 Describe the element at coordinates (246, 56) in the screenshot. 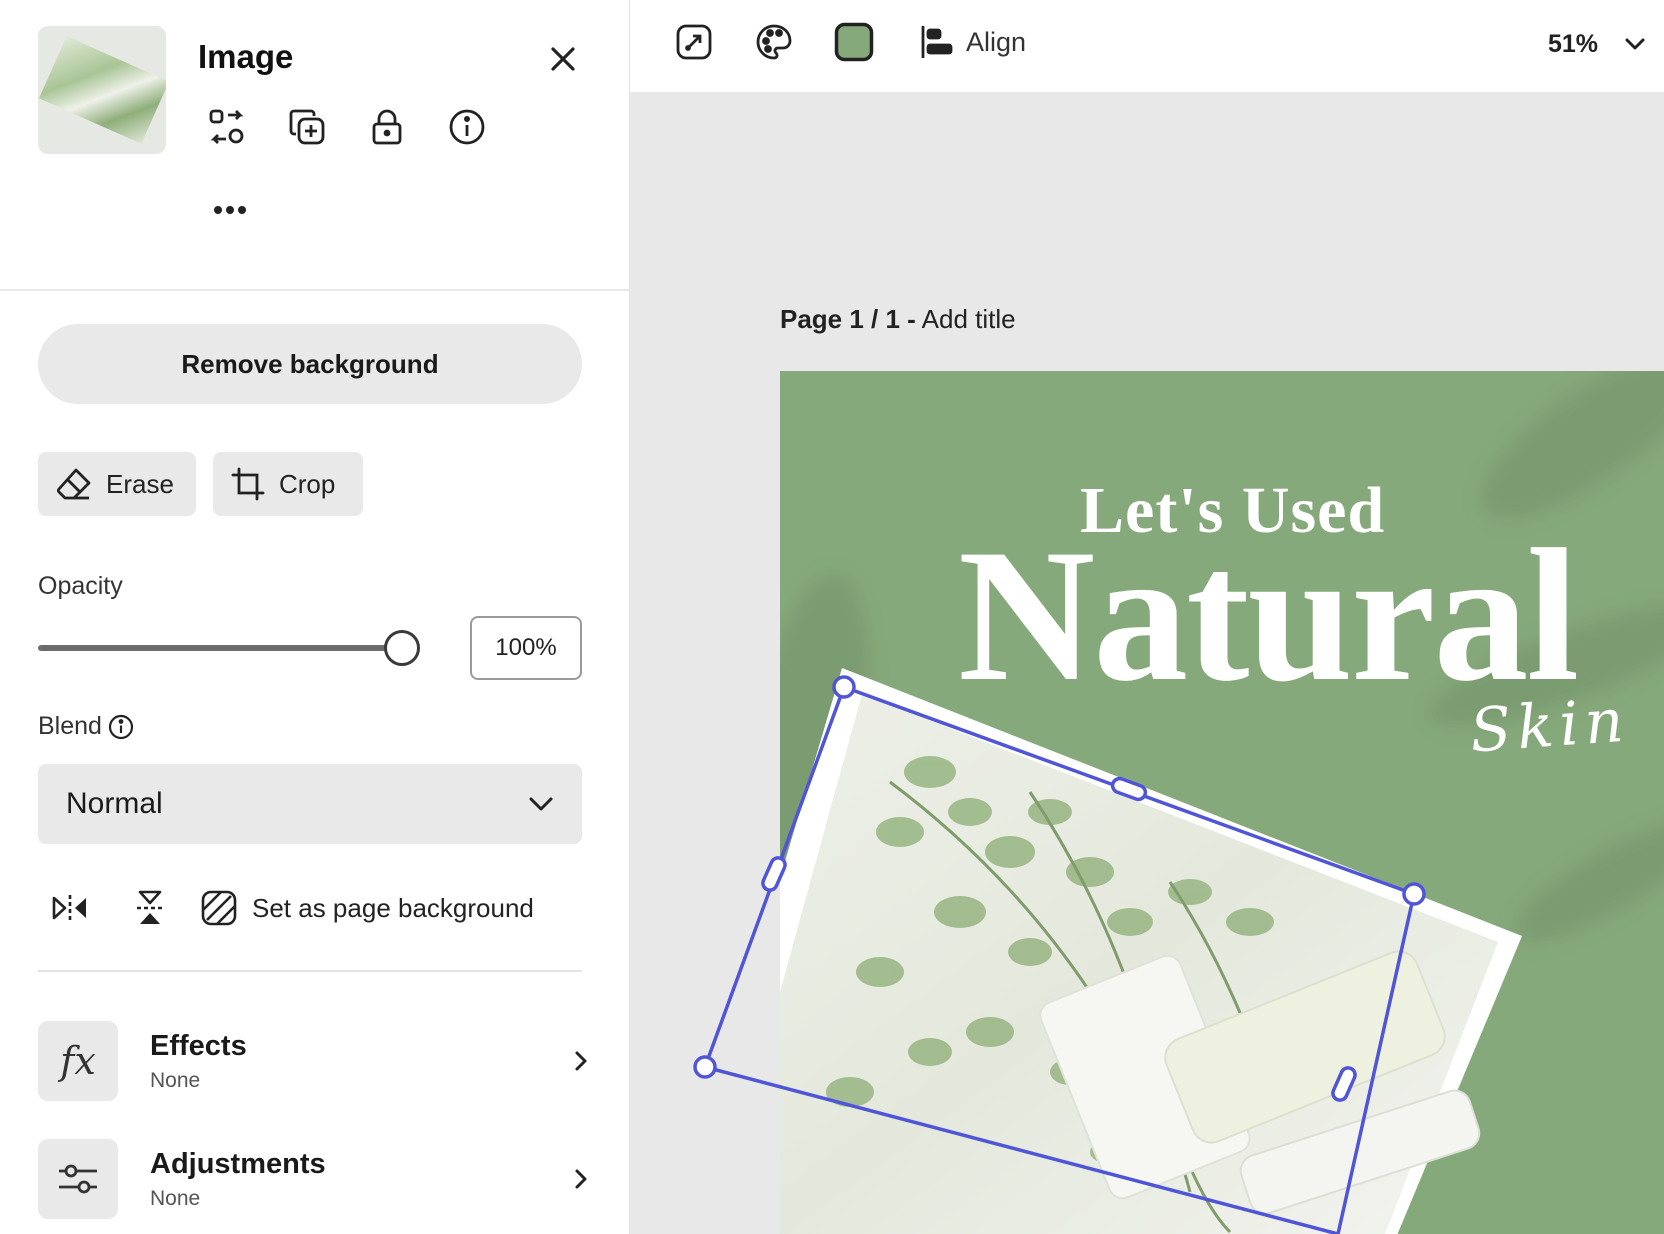

I see `panel-title: Image` at that location.